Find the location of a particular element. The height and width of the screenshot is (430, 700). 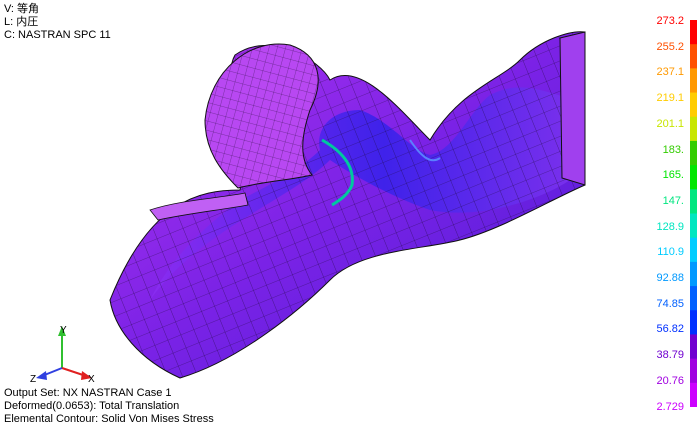

legend-label: 273.2 is located at coordinates (670, 21).